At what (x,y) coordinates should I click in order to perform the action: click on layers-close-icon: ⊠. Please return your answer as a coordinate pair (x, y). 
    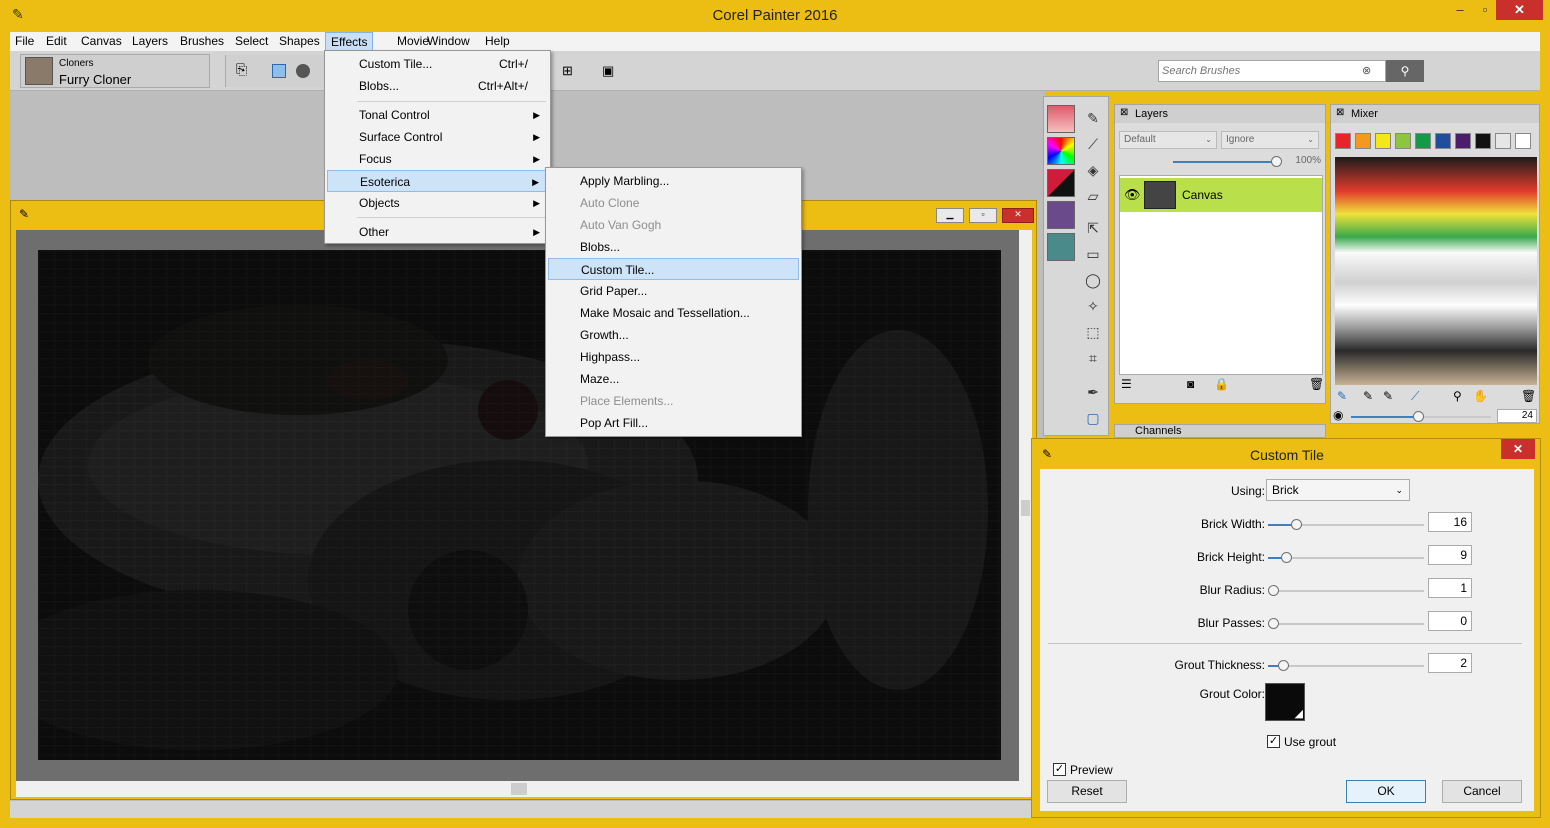
    Looking at the image, I should click on (1124, 112).